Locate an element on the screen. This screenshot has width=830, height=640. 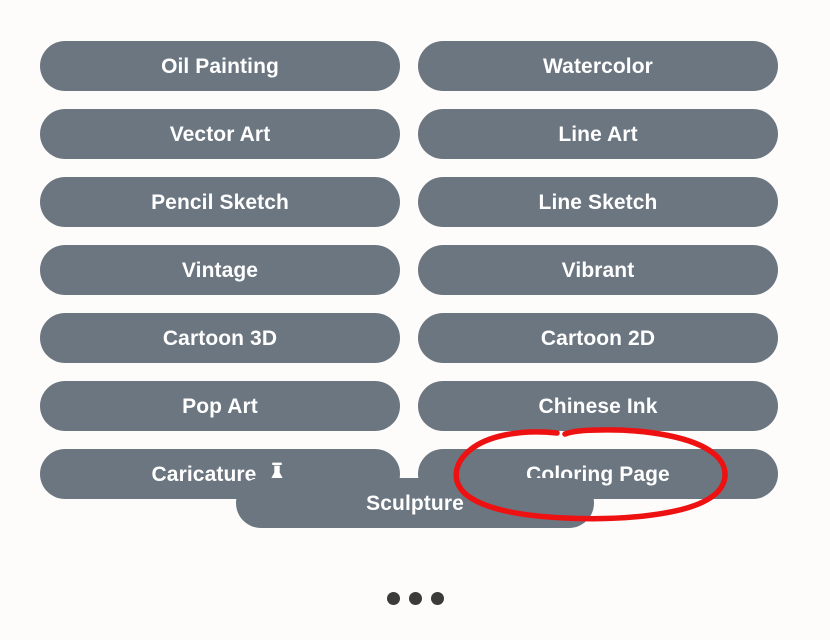
style-chip-label: Oil Painting is located at coordinates (220, 66).